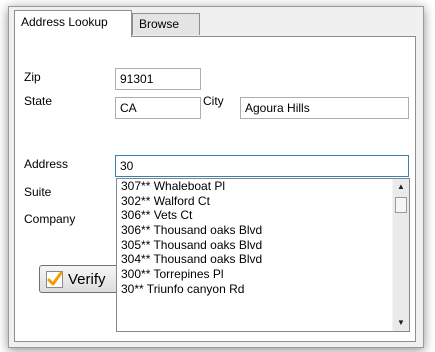 This screenshot has height=352, width=435. I want to click on list-item: 306** Thousand oaks Blvd, so click(263, 230).